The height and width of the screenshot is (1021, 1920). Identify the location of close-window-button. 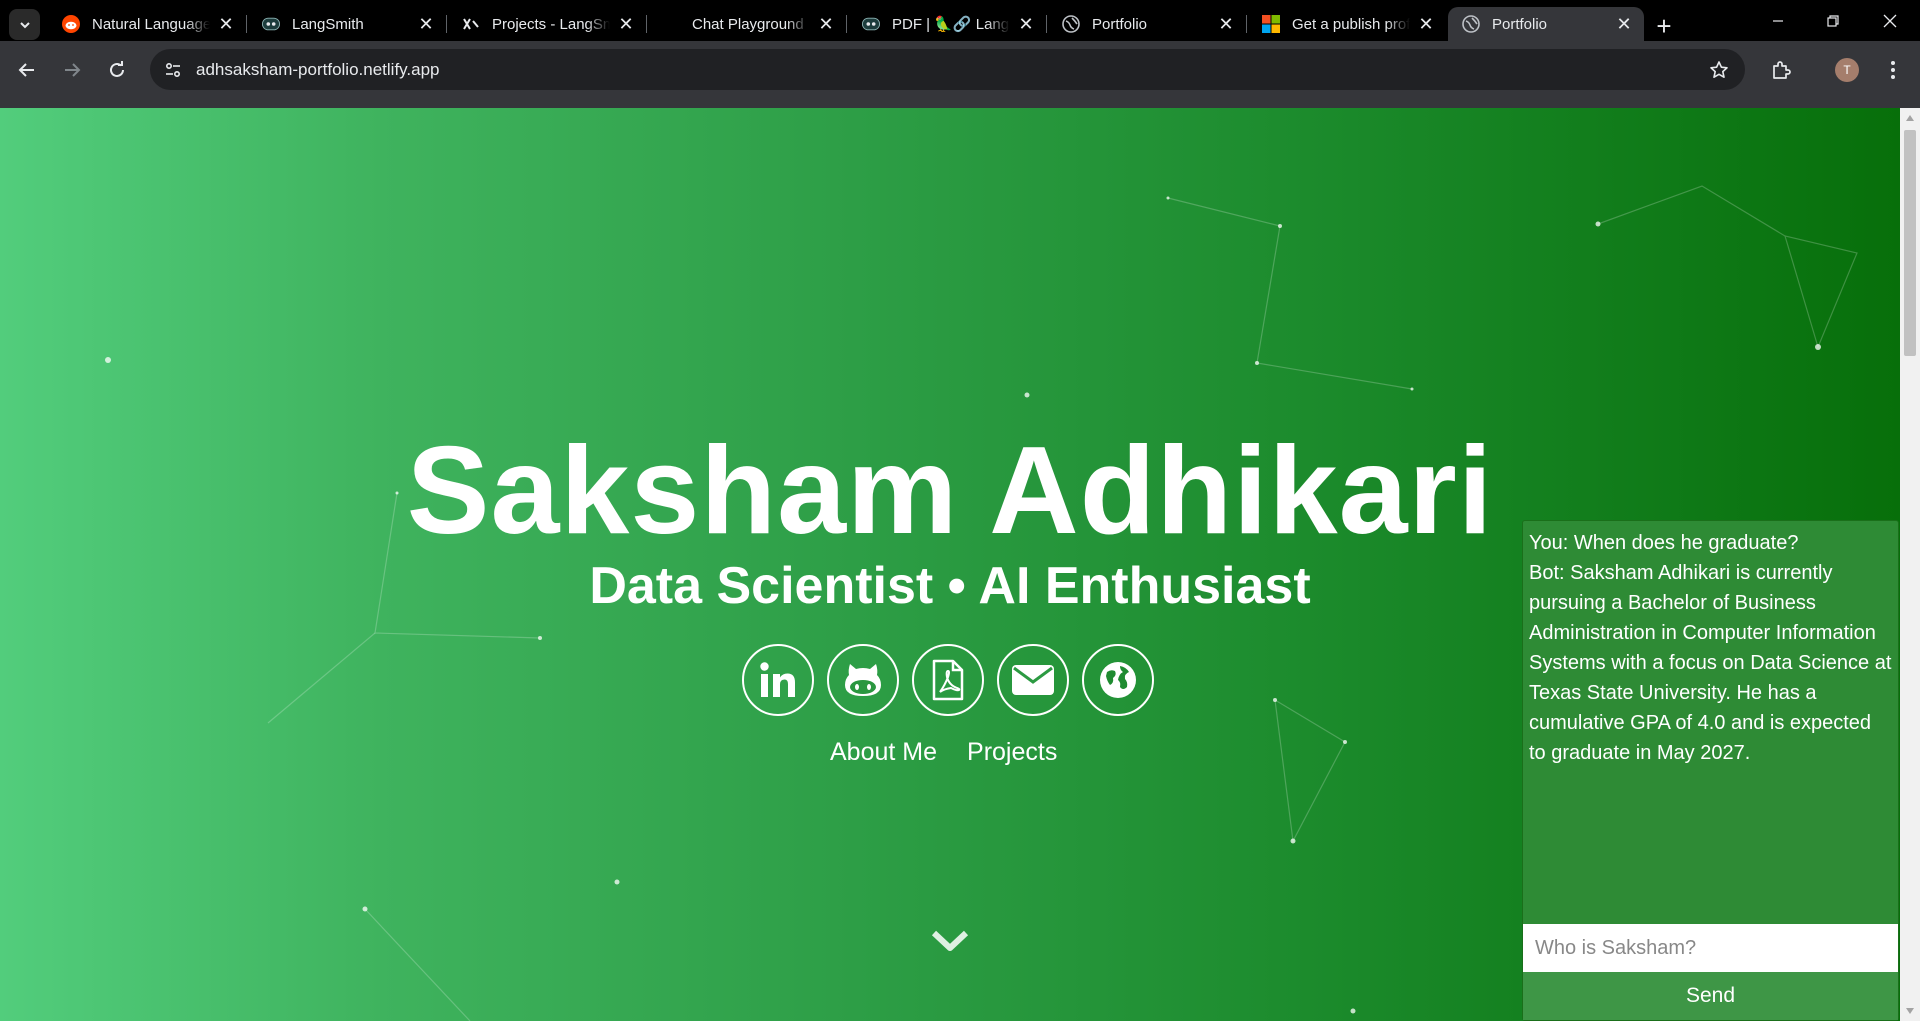
(1890, 20).